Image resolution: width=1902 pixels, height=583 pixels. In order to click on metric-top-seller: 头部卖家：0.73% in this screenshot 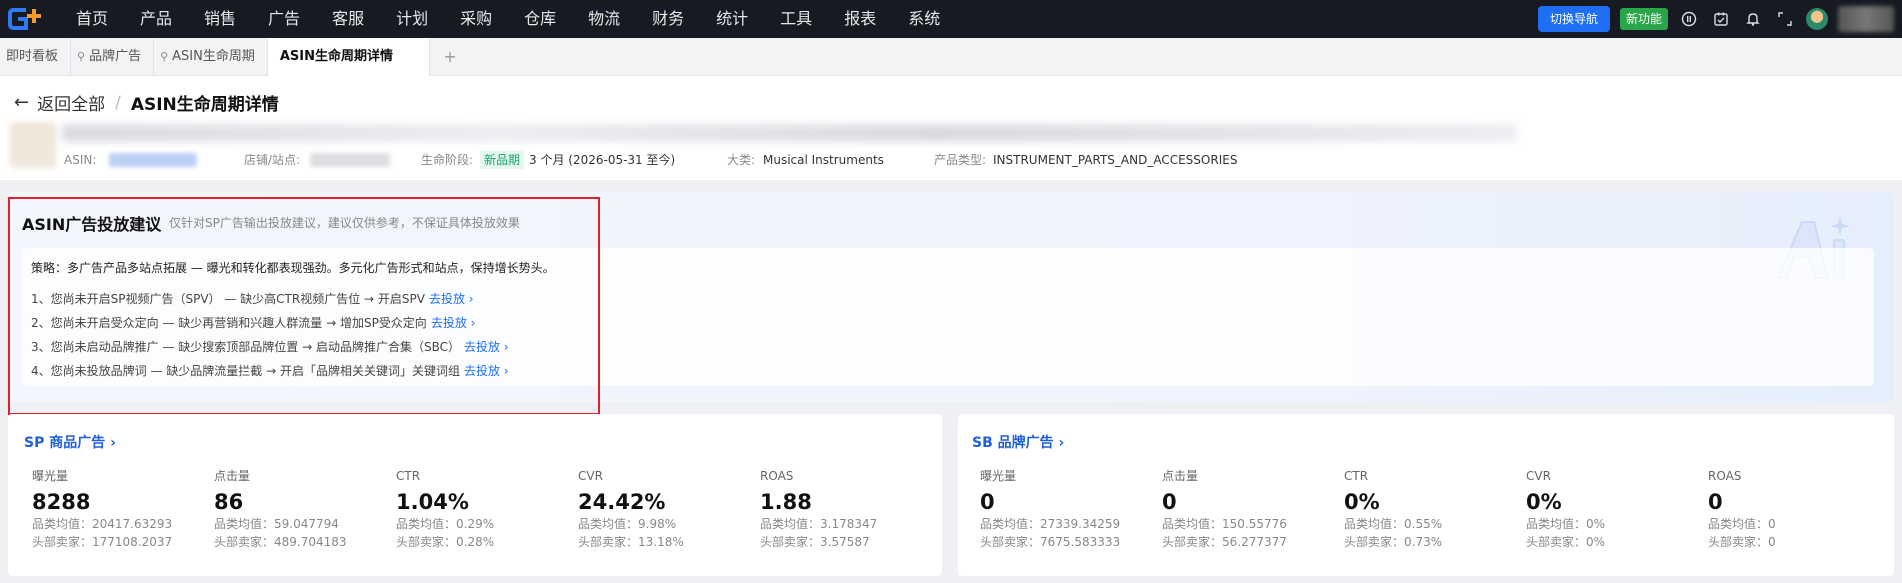, I will do `click(1393, 542)`.